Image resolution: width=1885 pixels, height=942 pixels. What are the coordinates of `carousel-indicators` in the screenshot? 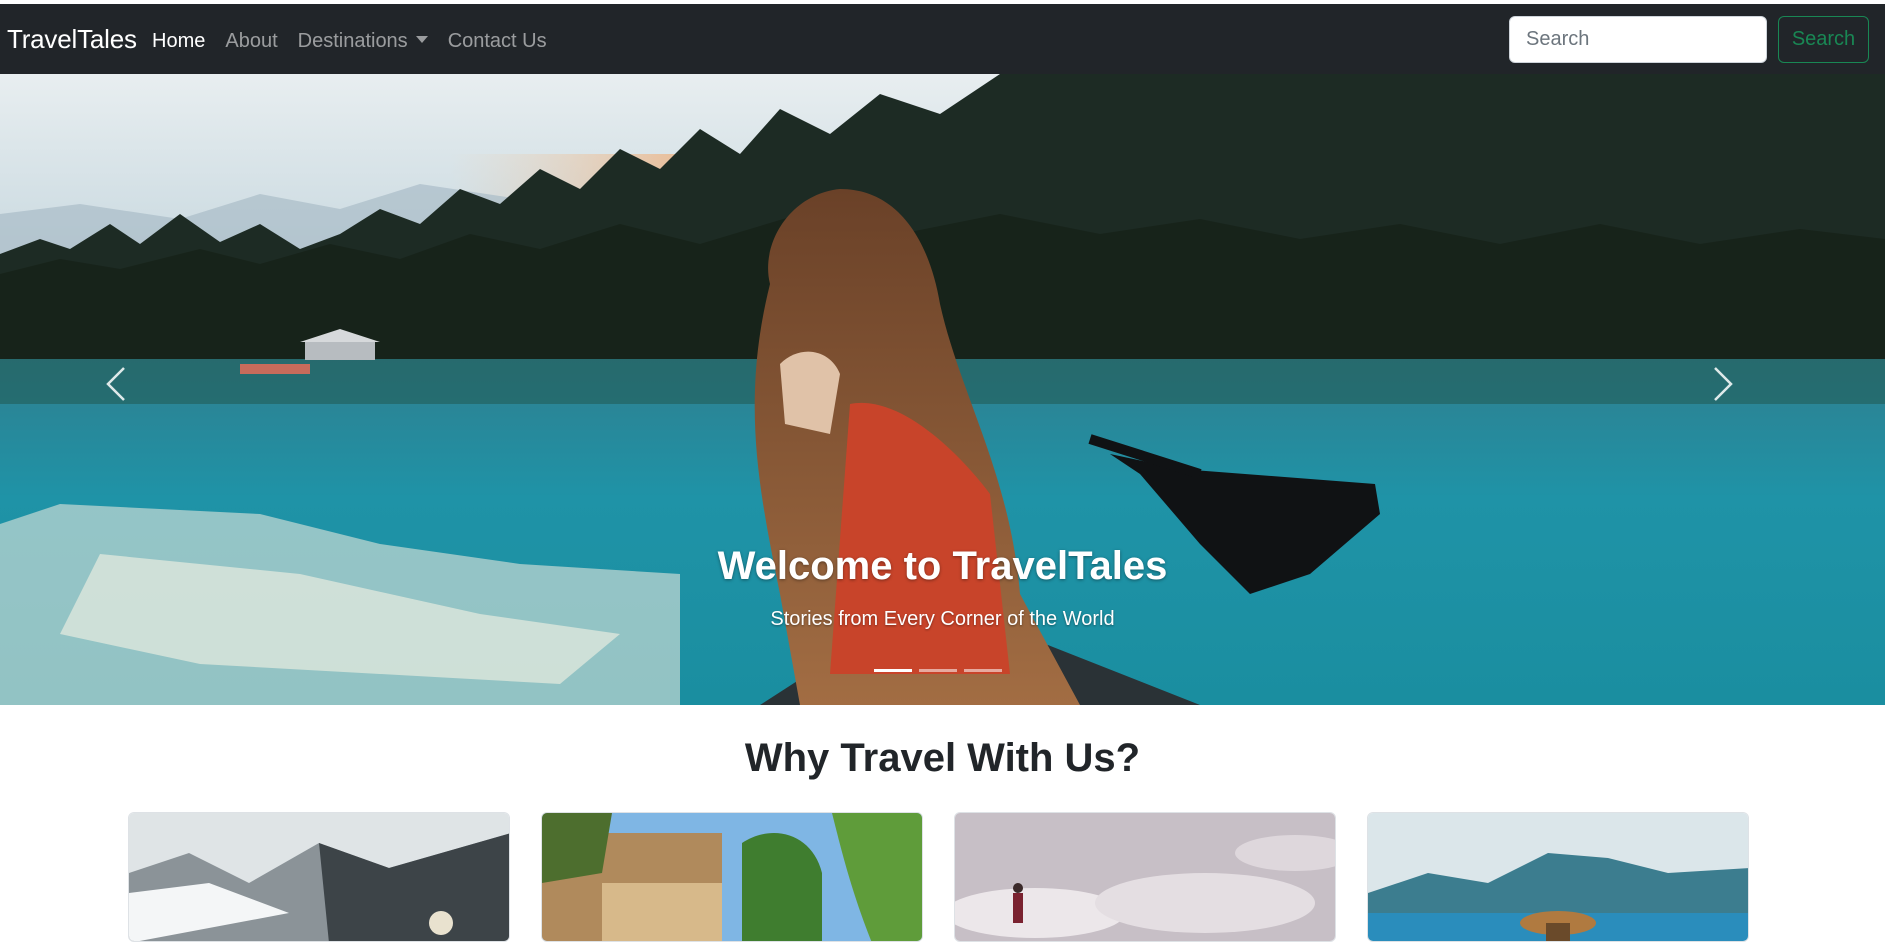 It's located at (938, 670).